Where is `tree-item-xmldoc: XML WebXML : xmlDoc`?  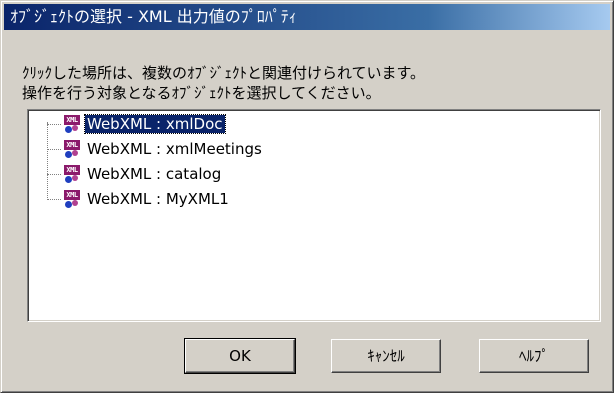 tree-item-xmldoc: XML WebXML : xmlDoc is located at coordinates (136, 124).